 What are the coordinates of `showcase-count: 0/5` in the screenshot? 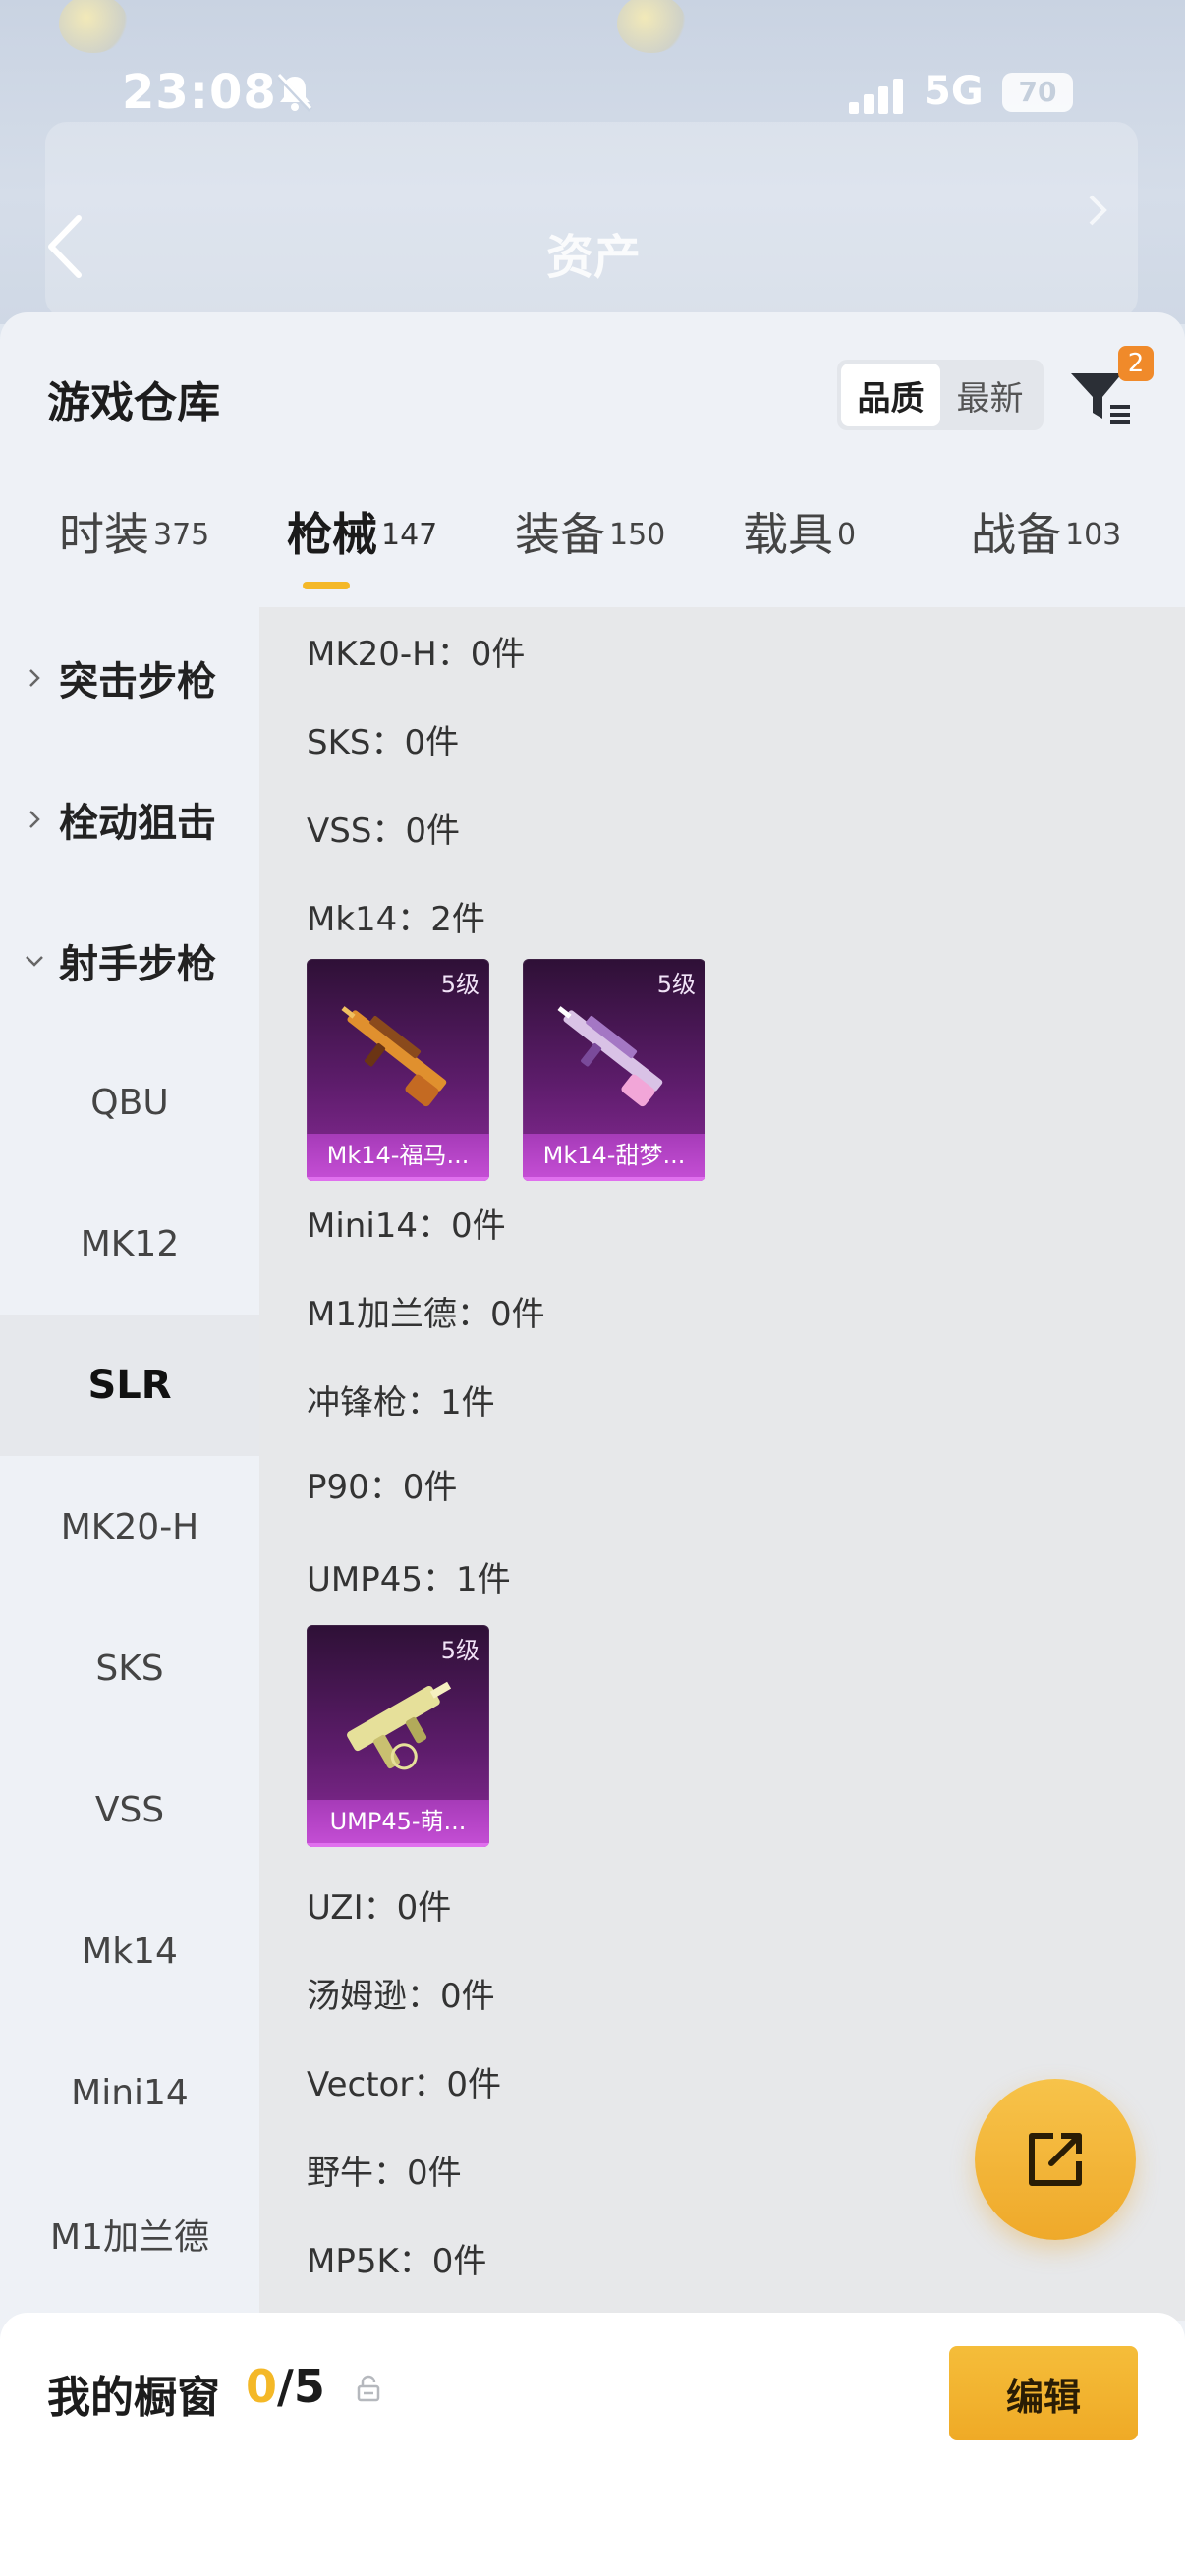 It's located at (286, 2386).